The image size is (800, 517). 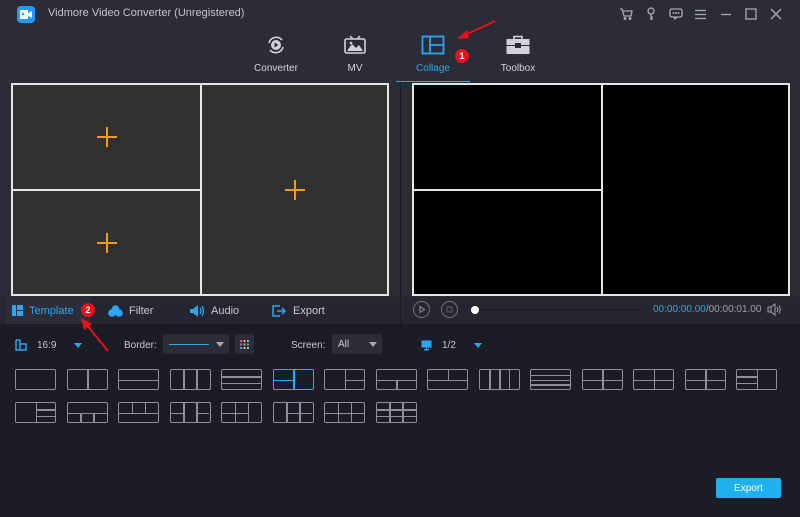 I want to click on mv-icon, so click(x=355, y=45).